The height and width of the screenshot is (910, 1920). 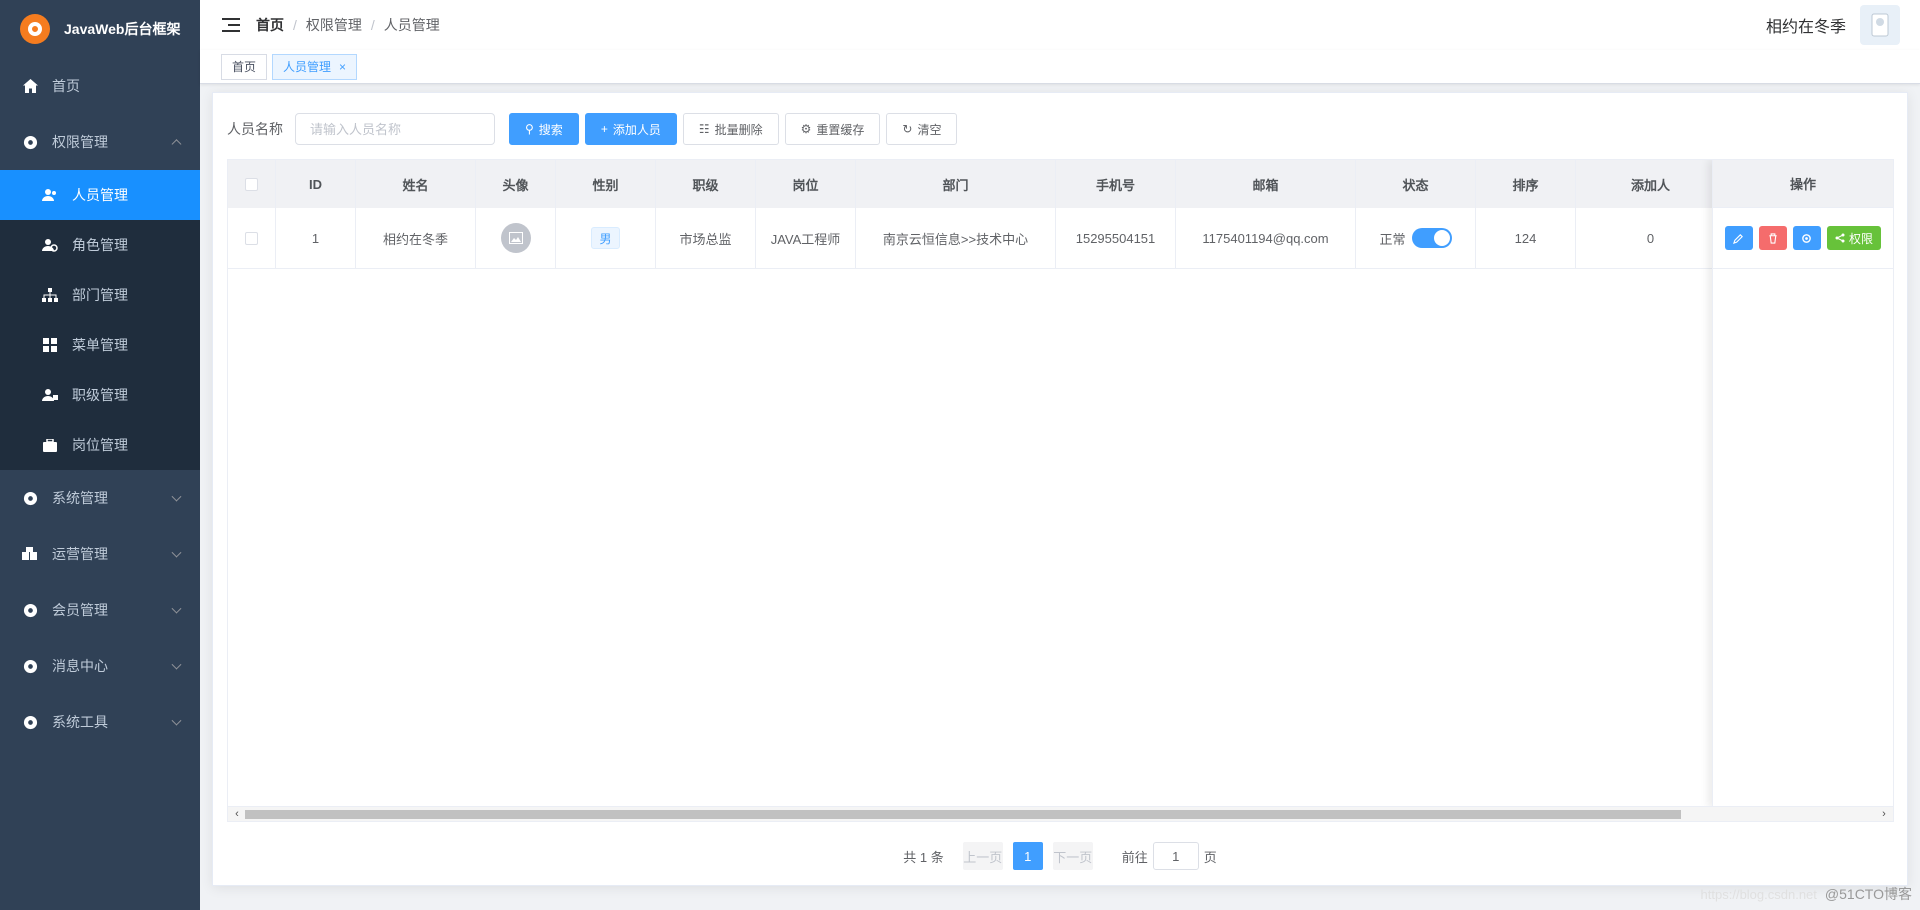 What do you see at coordinates (1806, 238) in the screenshot?
I see `settings-button` at bounding box center [1806, 238].